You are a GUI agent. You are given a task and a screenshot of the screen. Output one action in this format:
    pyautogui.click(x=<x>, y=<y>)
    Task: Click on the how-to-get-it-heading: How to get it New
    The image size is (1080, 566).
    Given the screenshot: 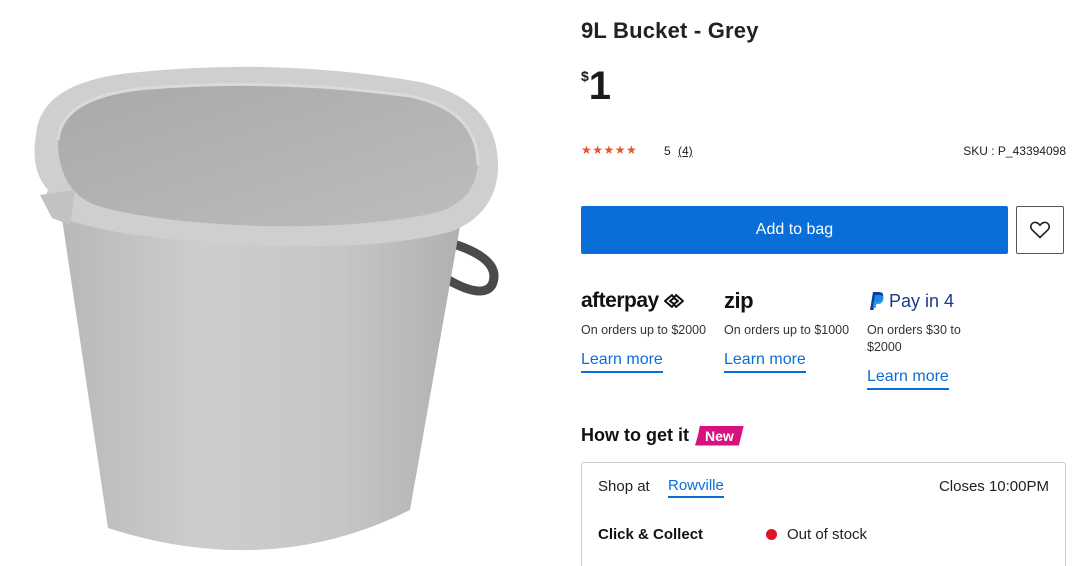 What is the action you would take?
    pyautogui.click(x=662, y=435)
    